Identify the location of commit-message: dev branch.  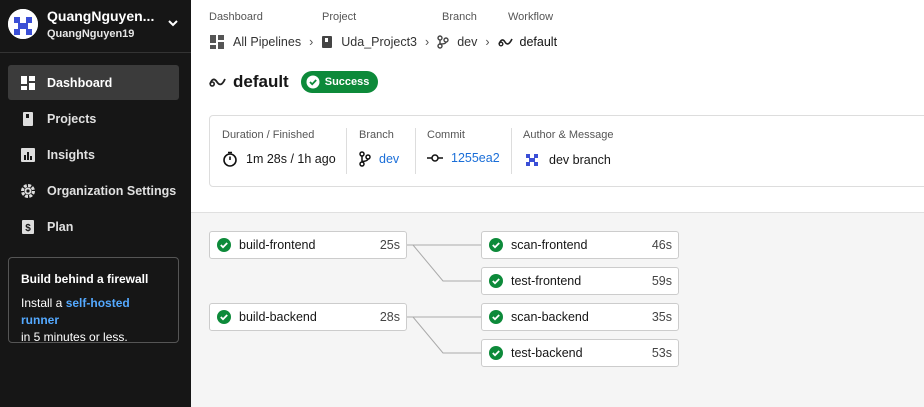
(580, 160).